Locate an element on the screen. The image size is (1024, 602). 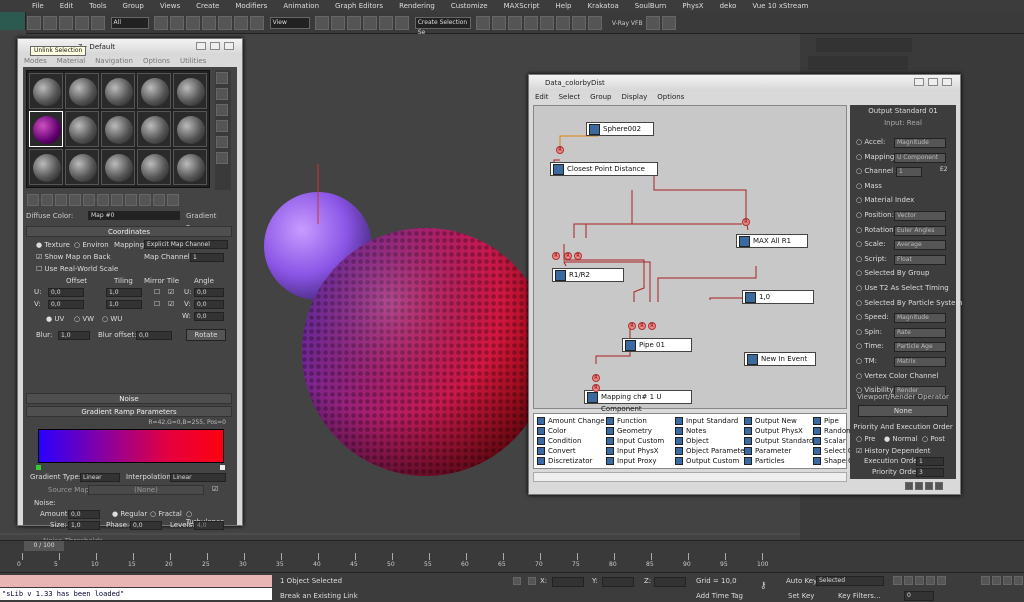
u-tile-checkbox: ☑ is located at coordinates (171, 292).